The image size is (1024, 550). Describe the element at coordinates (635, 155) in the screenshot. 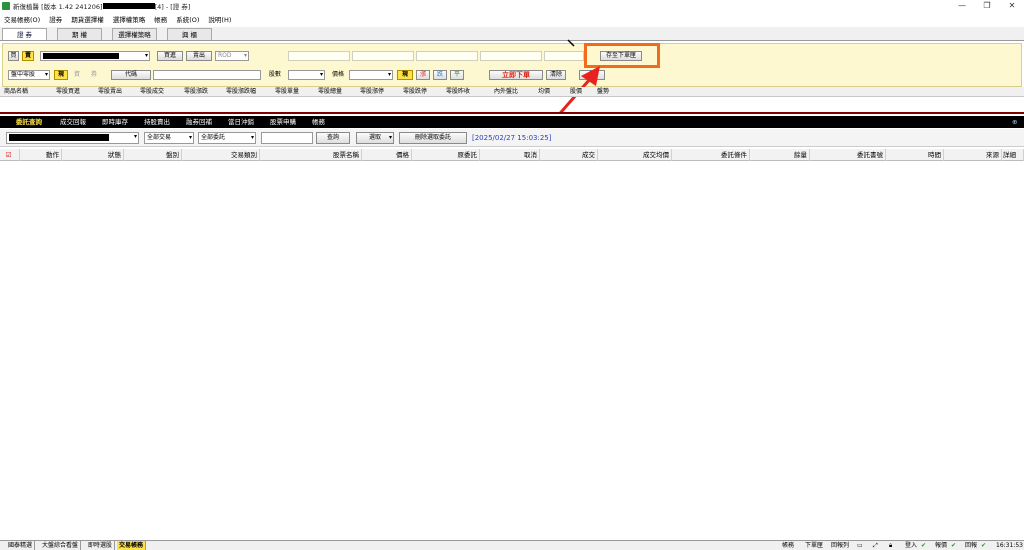

I see `grid-col-avg-price: 成交均價` at that location.